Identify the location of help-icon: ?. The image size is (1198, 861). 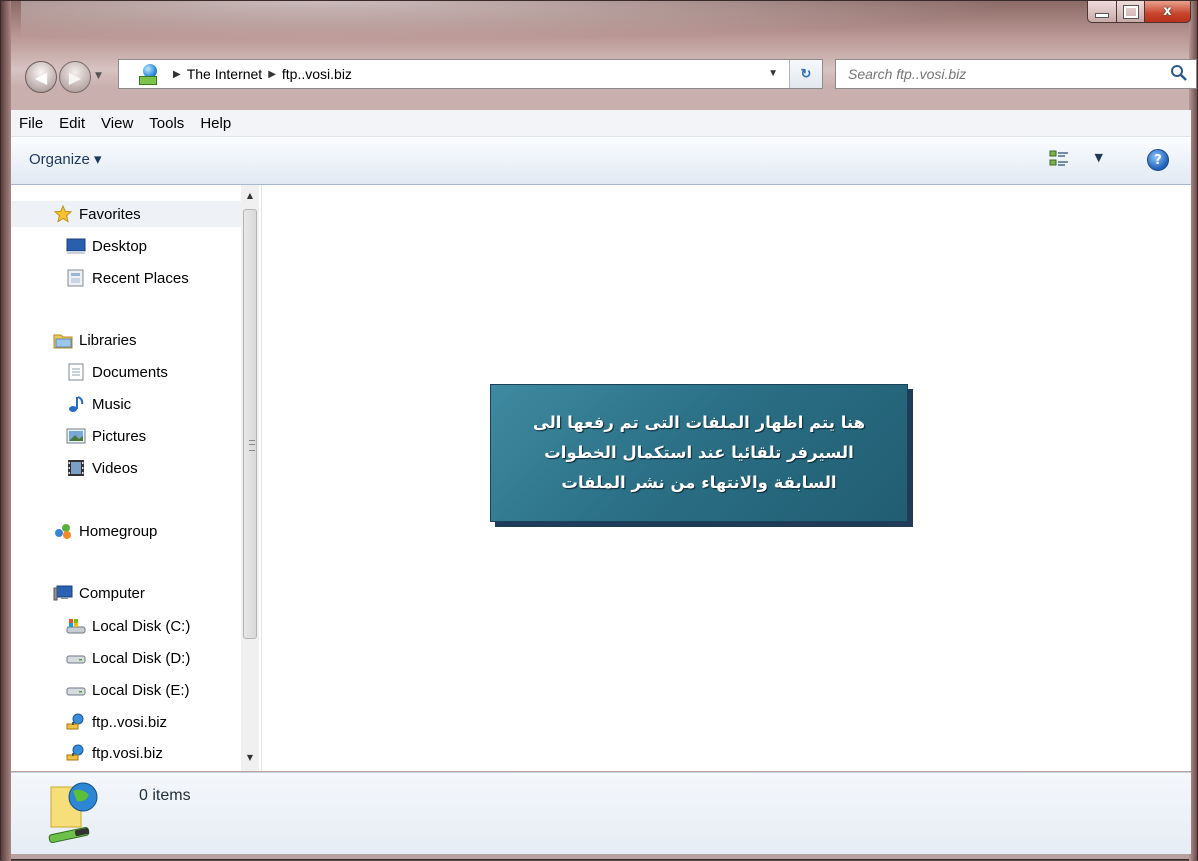
(1158, 160).